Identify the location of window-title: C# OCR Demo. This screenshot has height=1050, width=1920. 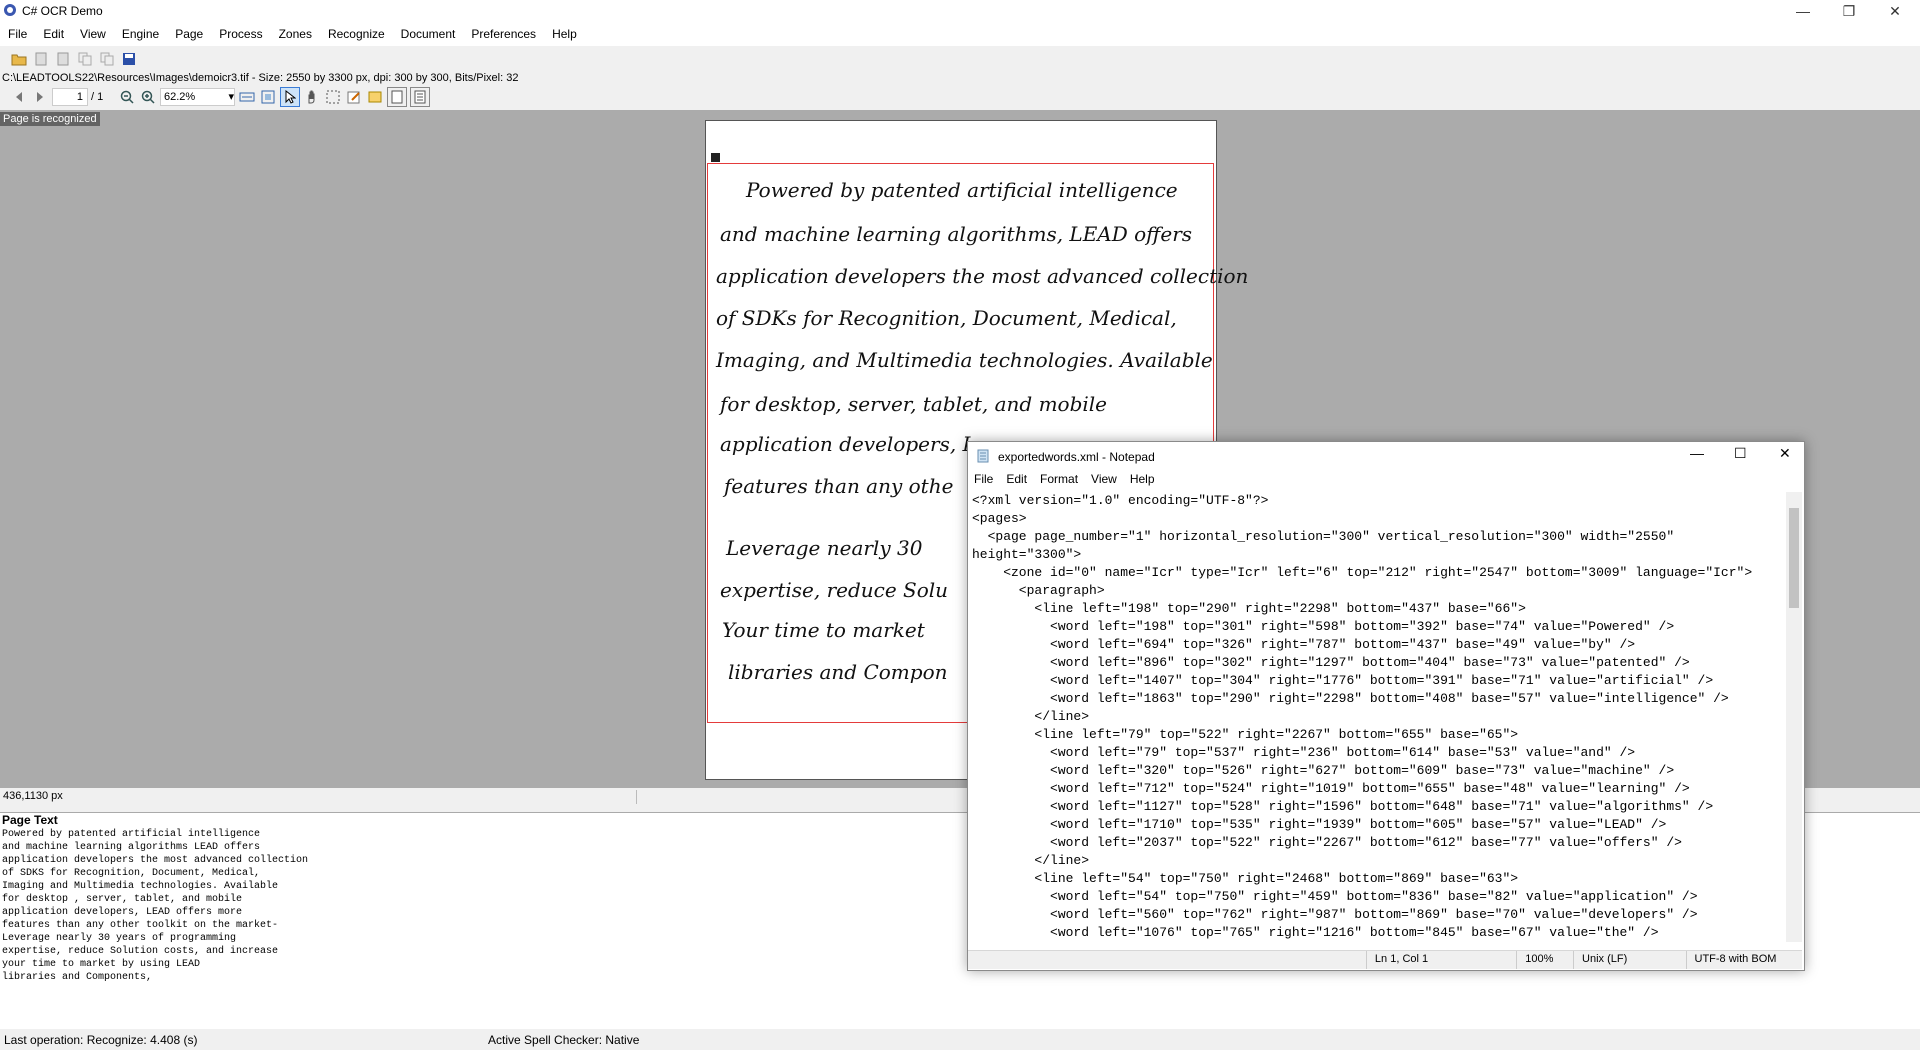
(62, 11).